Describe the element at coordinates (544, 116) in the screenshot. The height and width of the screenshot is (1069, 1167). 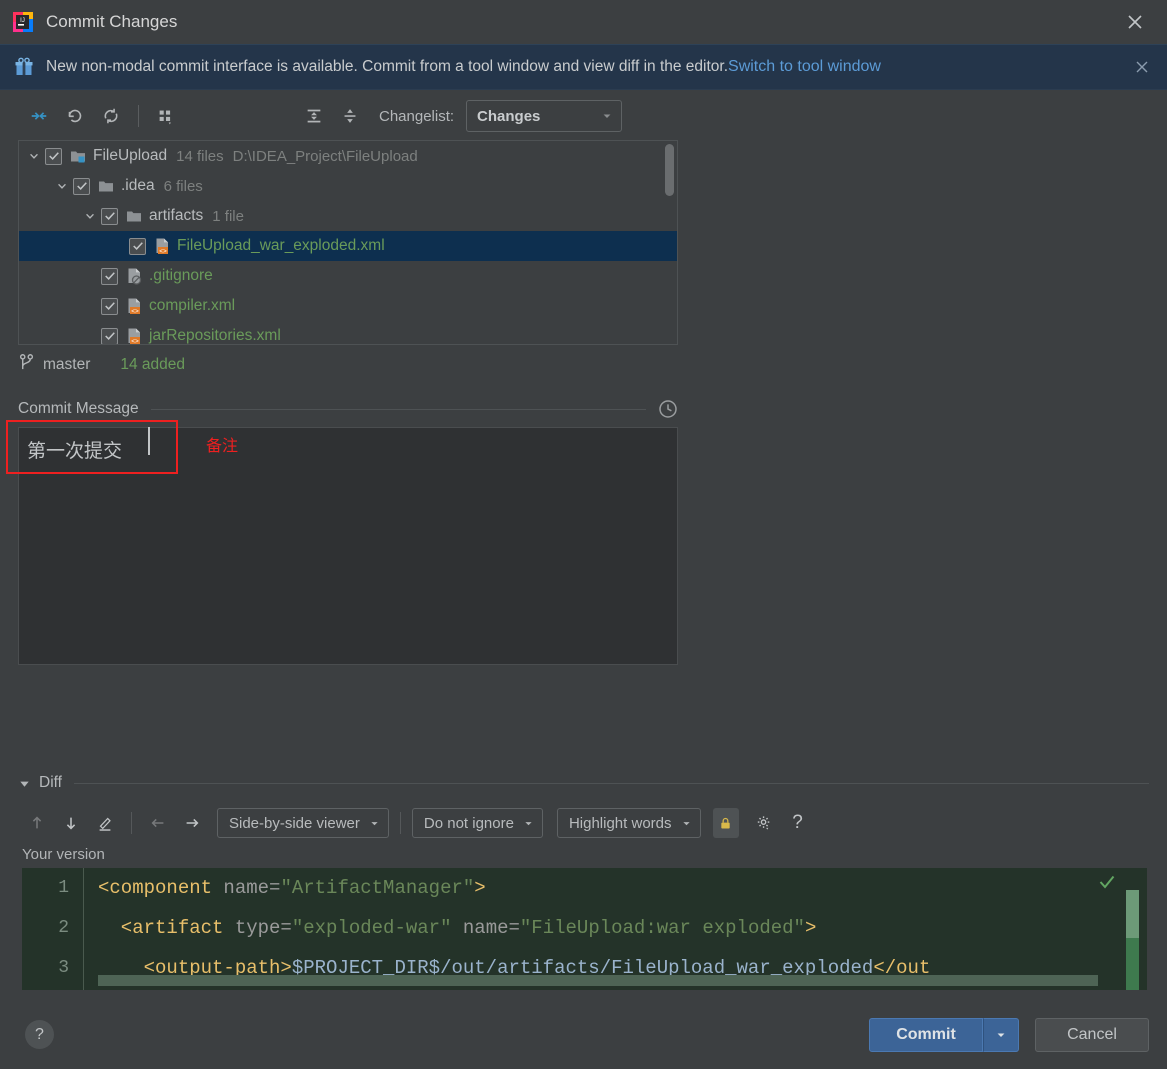
I see `changelist-dropdown: Changes` at that location.